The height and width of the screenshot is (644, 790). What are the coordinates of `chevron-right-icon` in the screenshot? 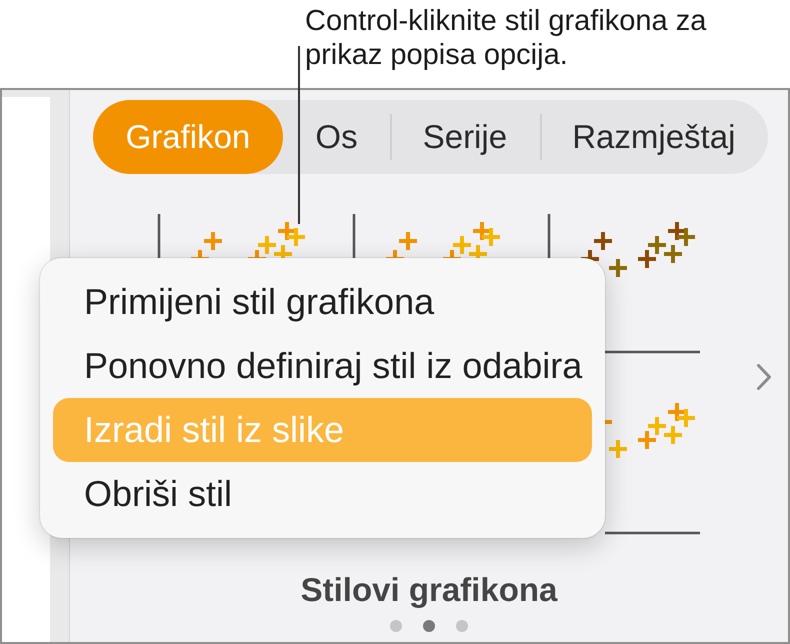 It's located at (764, 377).